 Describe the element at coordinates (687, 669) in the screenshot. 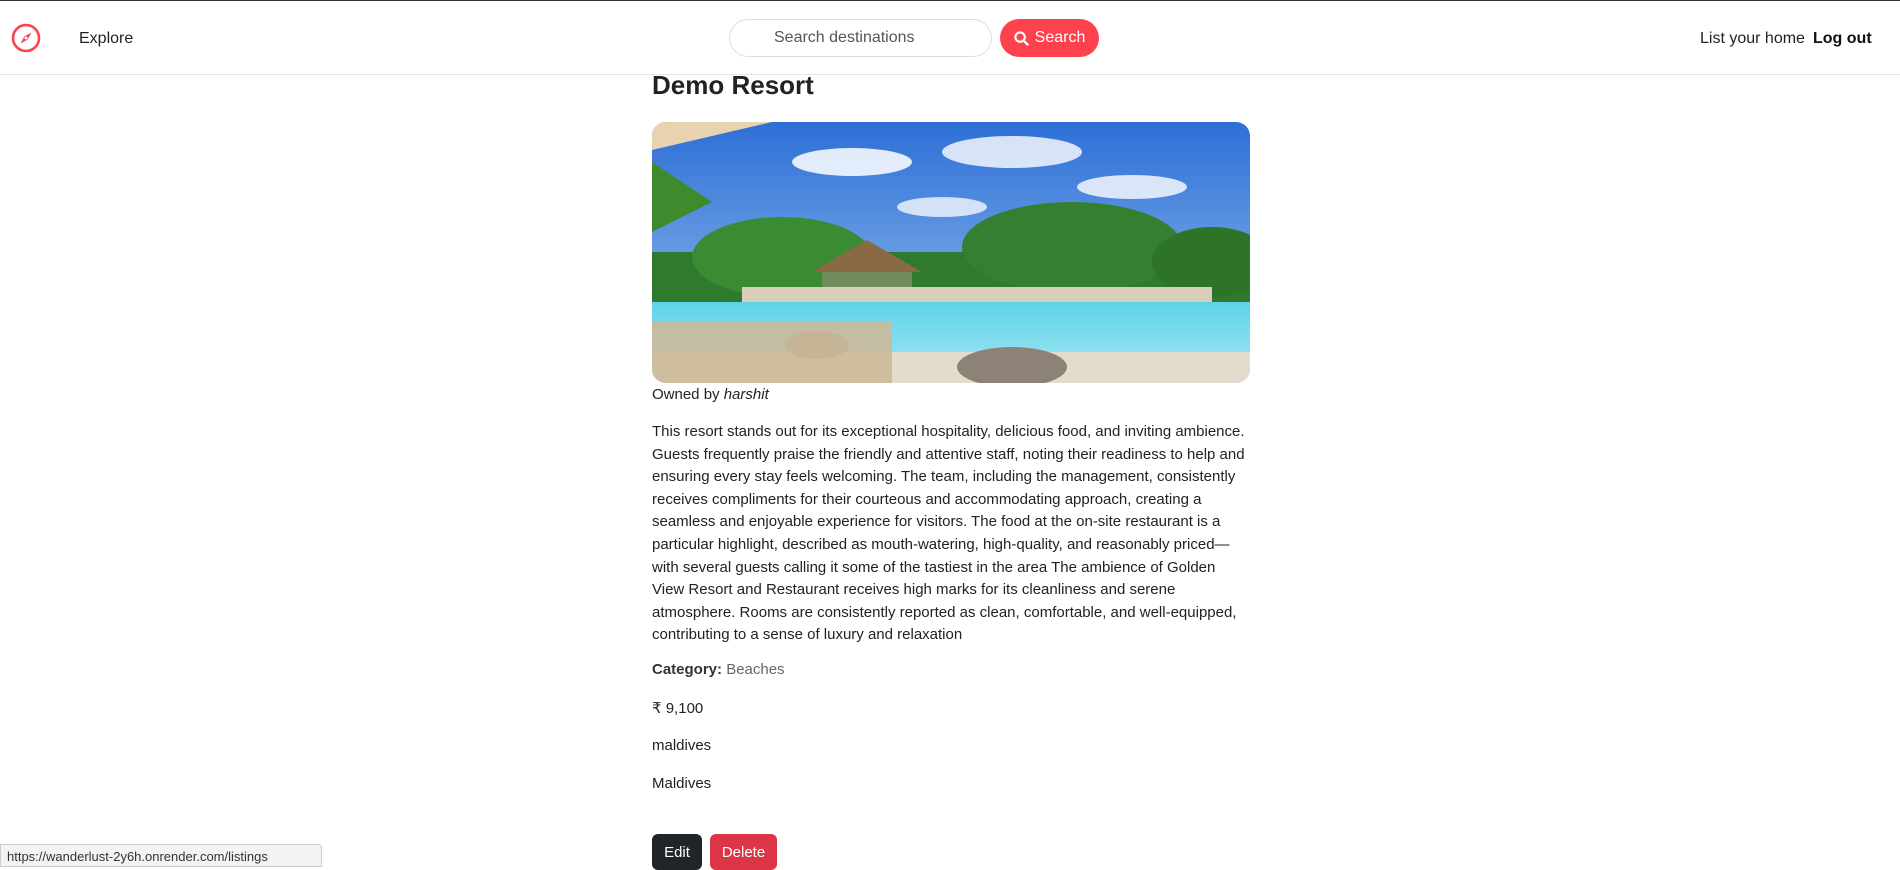

I see `category-label: Category:` at that location.